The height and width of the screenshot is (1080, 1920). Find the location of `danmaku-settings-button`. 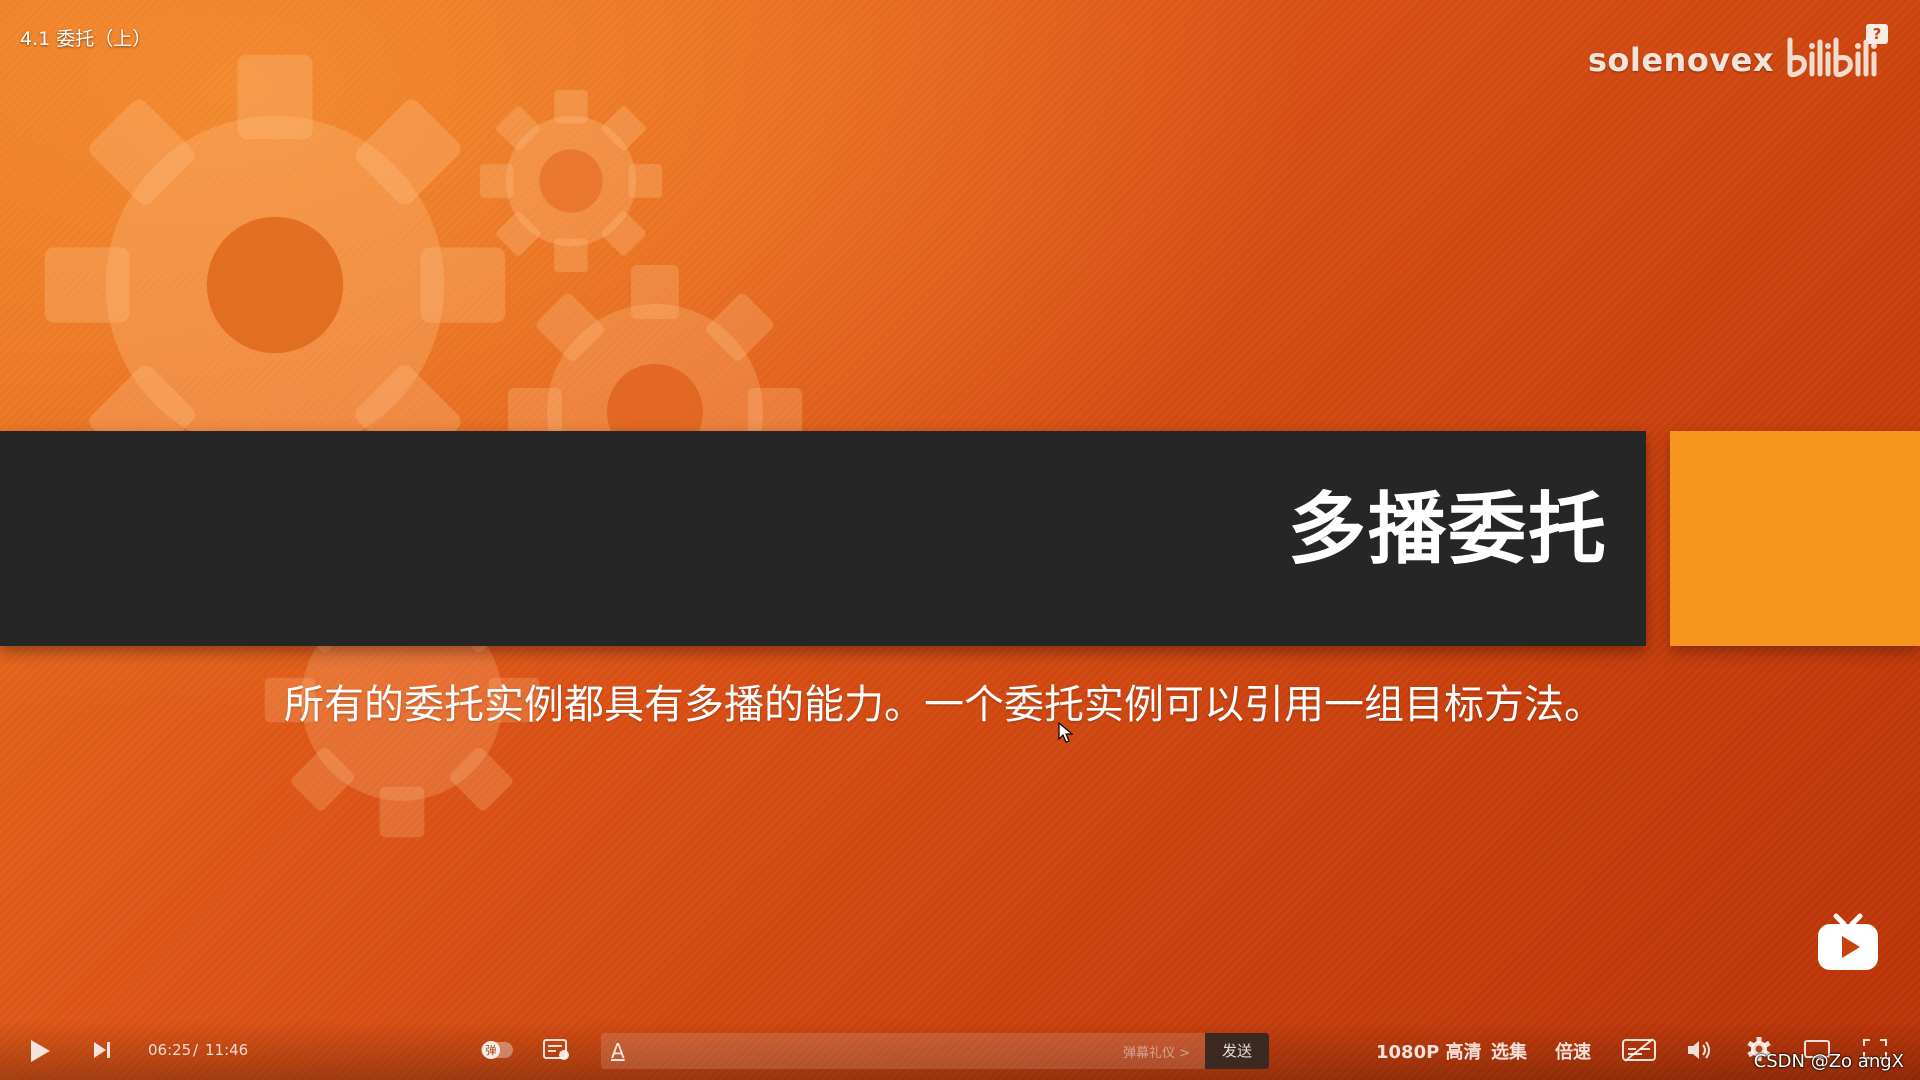

danmaku-settings-button is located at coordinates (557, 1052).